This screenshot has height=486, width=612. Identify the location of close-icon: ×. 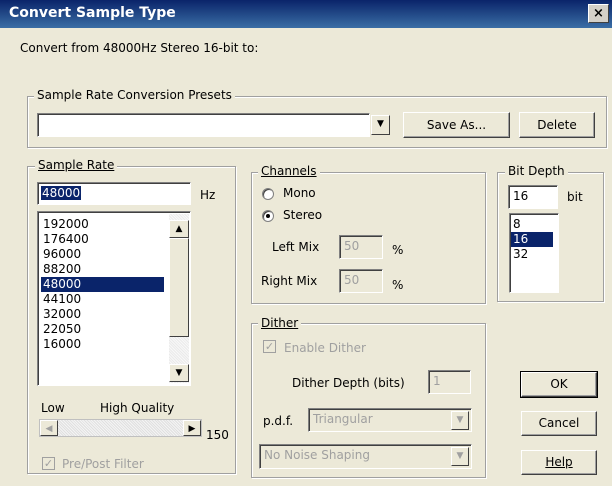
(598, 13).